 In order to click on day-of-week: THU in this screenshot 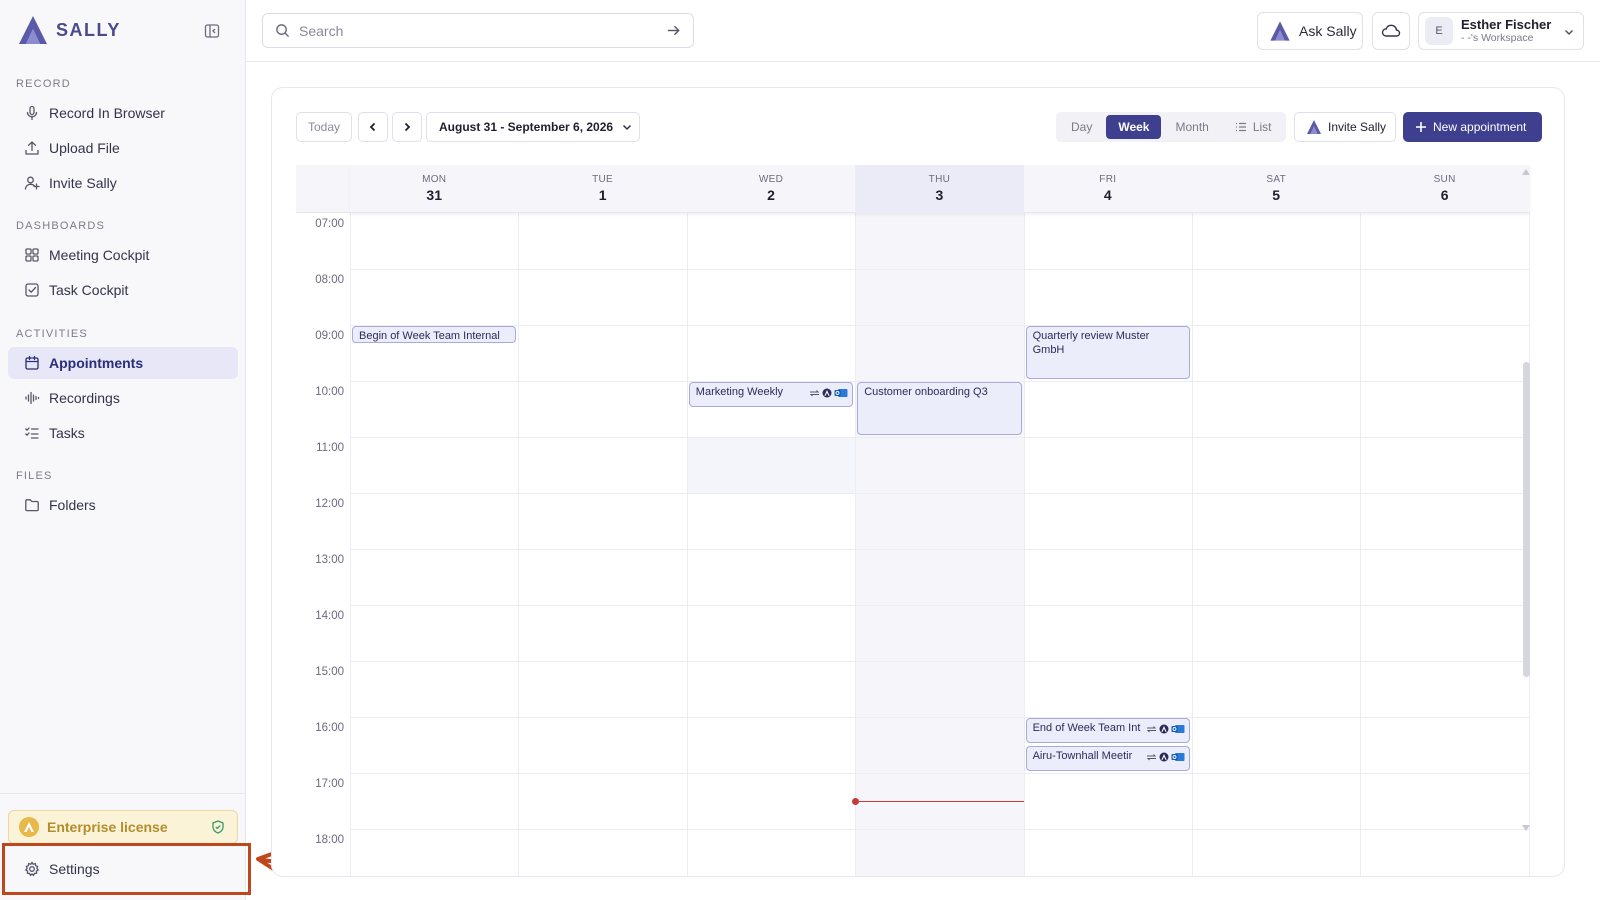, I will do `click(939, 179)`.